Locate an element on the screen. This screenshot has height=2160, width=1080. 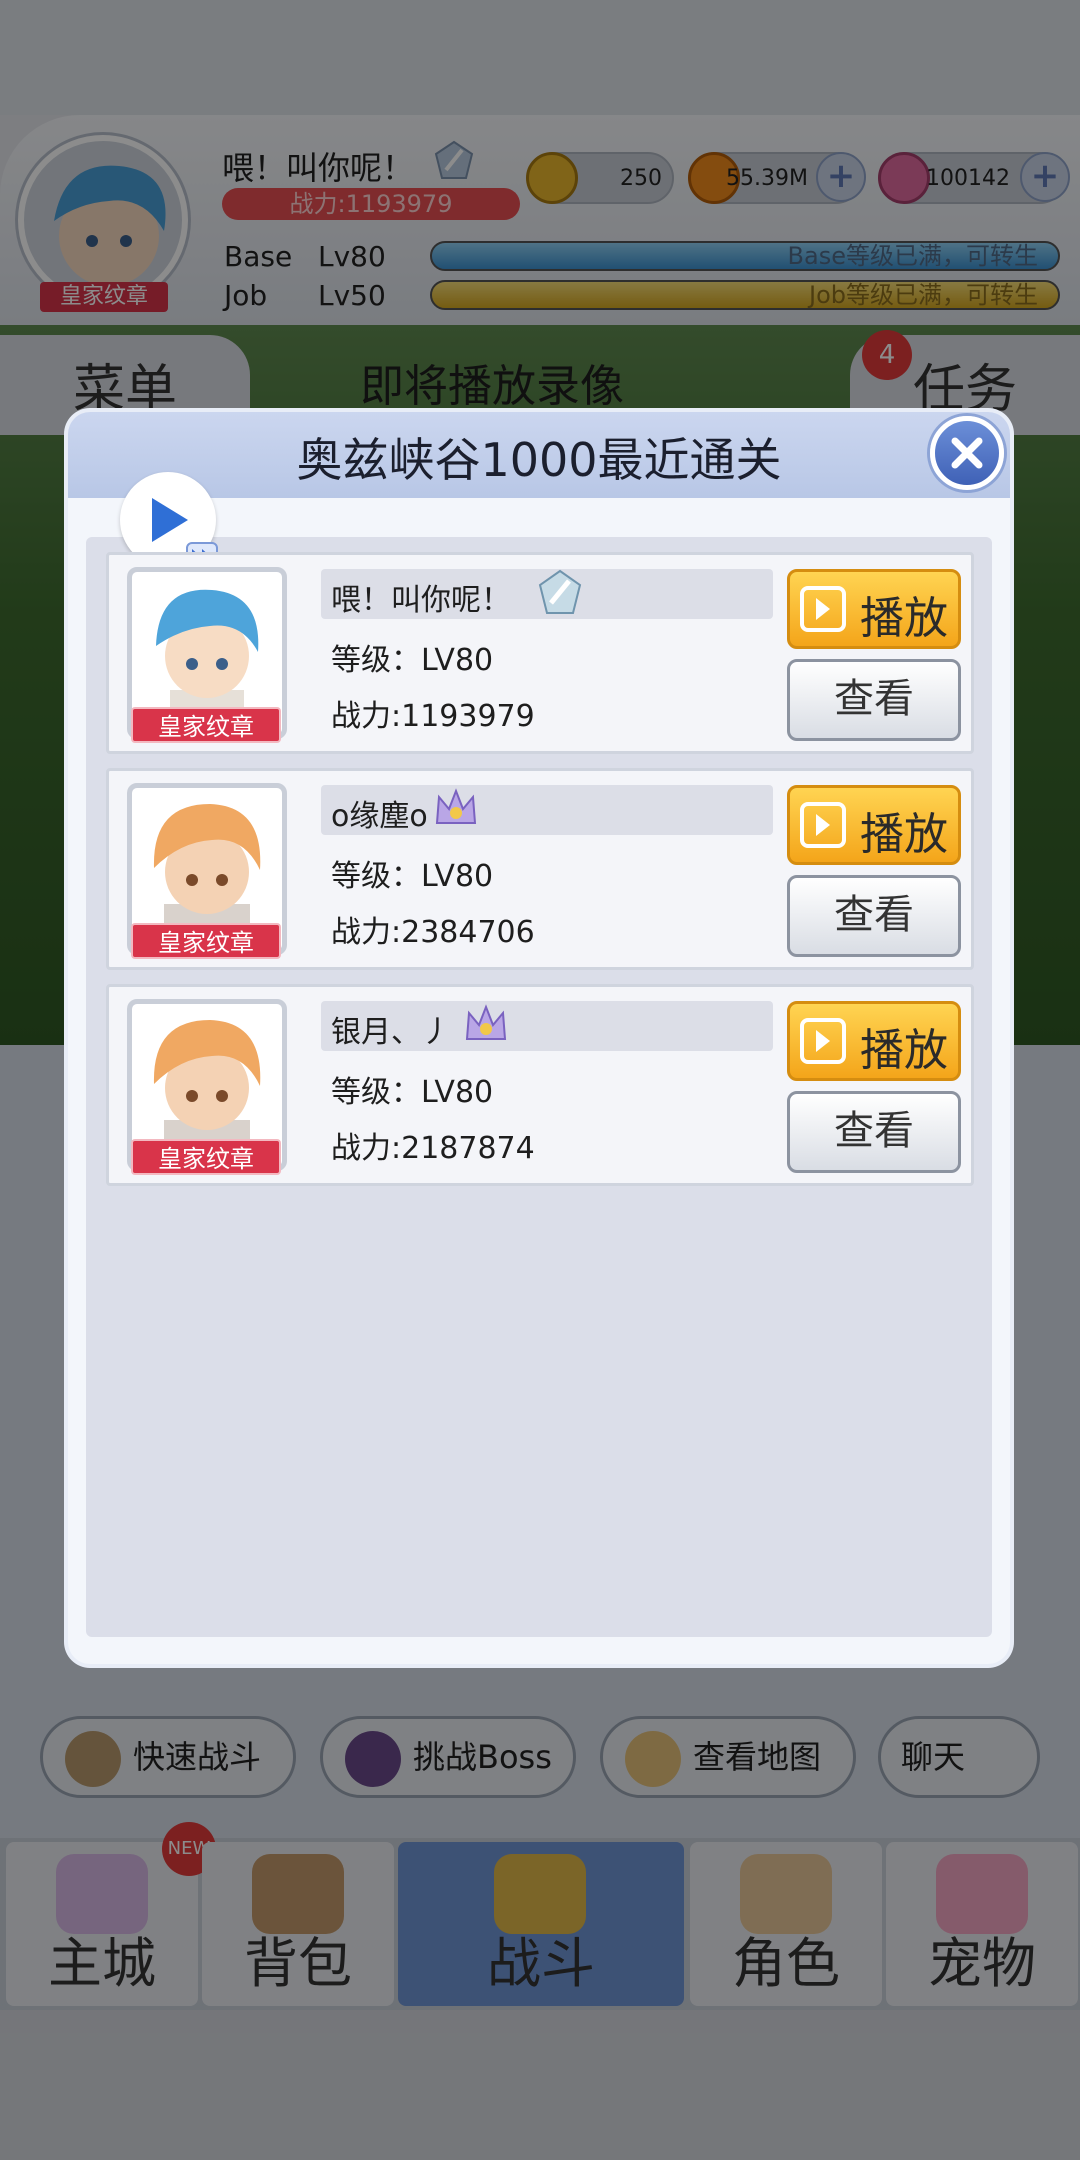
record-power: 战力:2187874 is located at coordinates (433, 1148).